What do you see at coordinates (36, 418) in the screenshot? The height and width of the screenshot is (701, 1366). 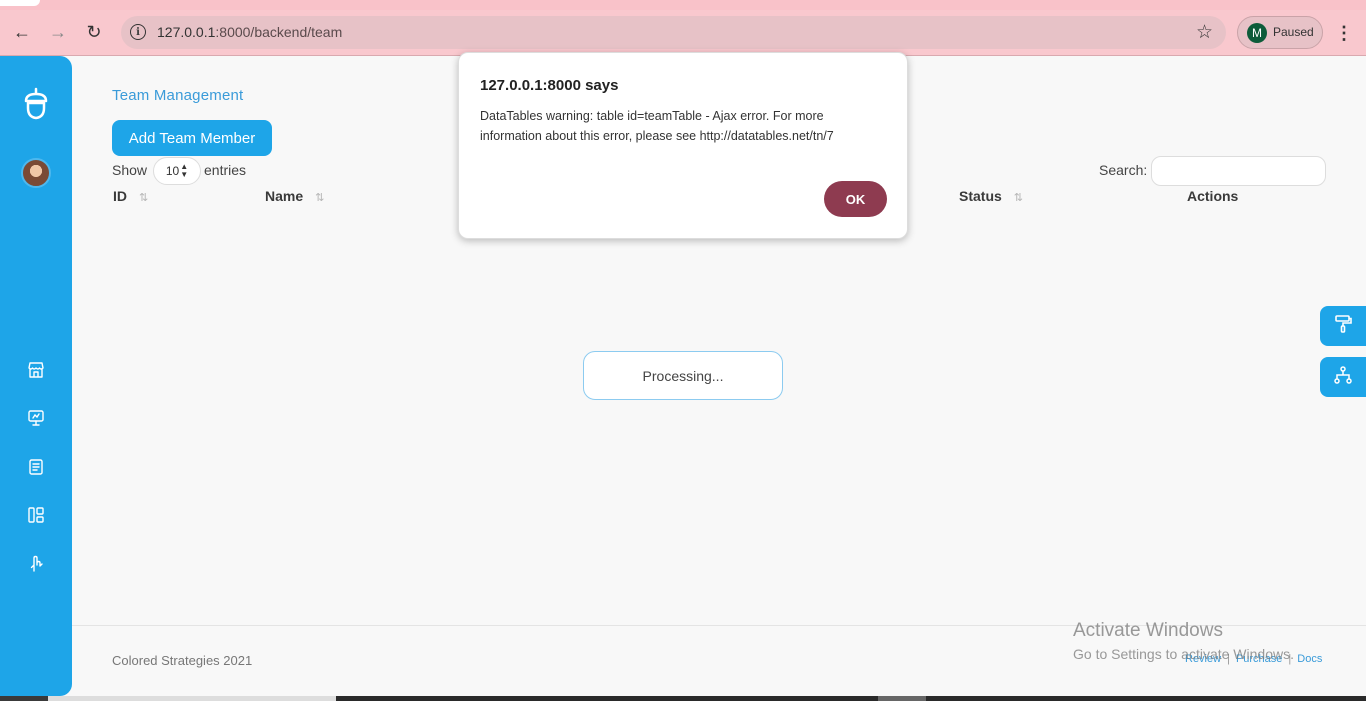 I see `presentation-icon` at bounding box center [36, 418].